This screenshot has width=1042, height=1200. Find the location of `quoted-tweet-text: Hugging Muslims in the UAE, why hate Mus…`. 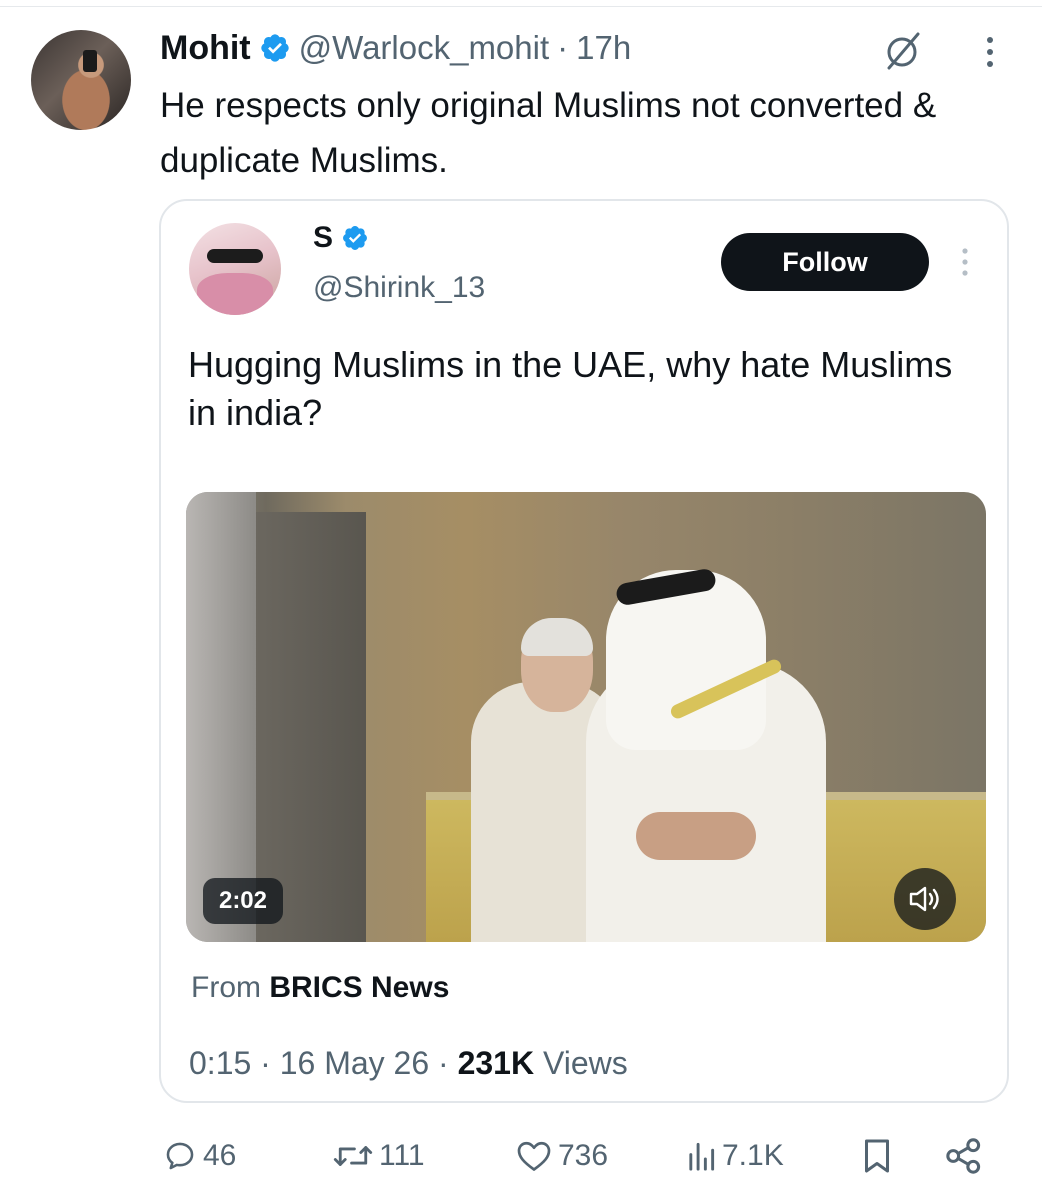

quoted-tweet-text: Hugging Muslims in the UAE, why hate Mus… is located at coordinates (570, 388).